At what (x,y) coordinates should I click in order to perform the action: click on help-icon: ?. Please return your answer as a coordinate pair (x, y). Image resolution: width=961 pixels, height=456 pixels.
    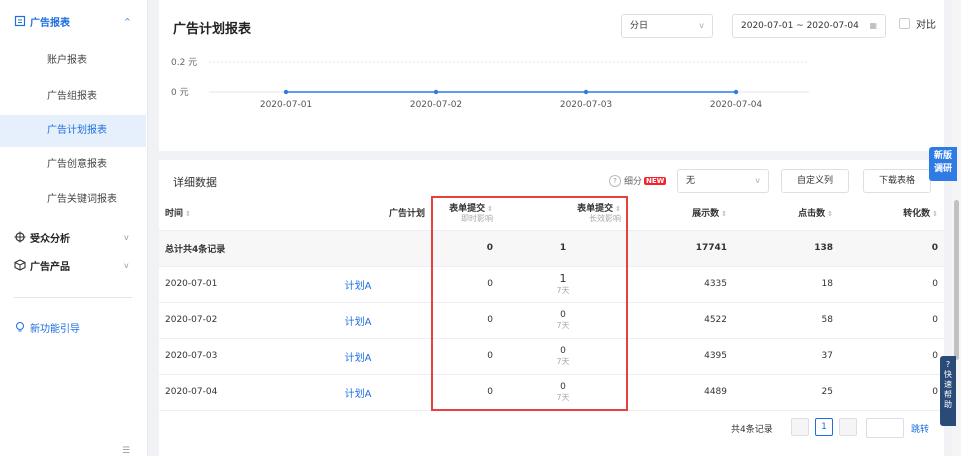
    Looking at the image, I should click on (615, 180).